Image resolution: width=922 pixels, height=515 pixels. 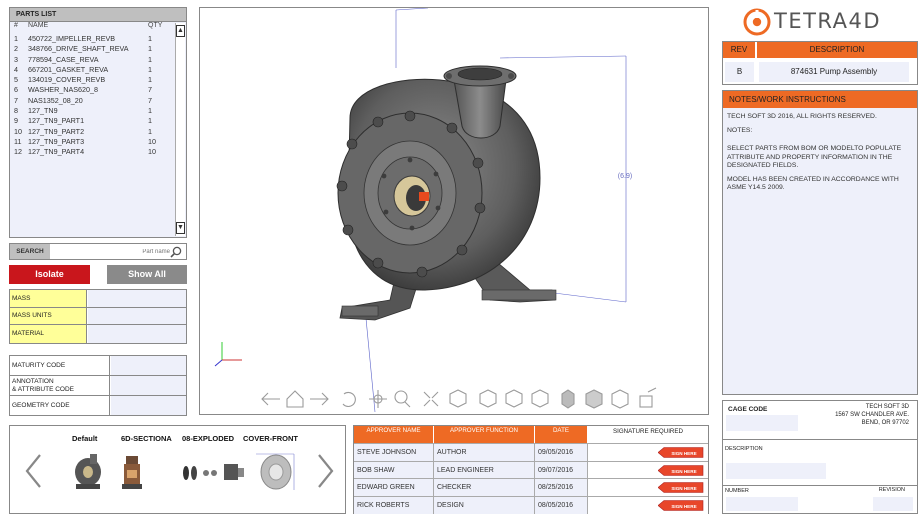 I want to click on sign-here-label: SIGN HERE, so click(x=683, y=488).